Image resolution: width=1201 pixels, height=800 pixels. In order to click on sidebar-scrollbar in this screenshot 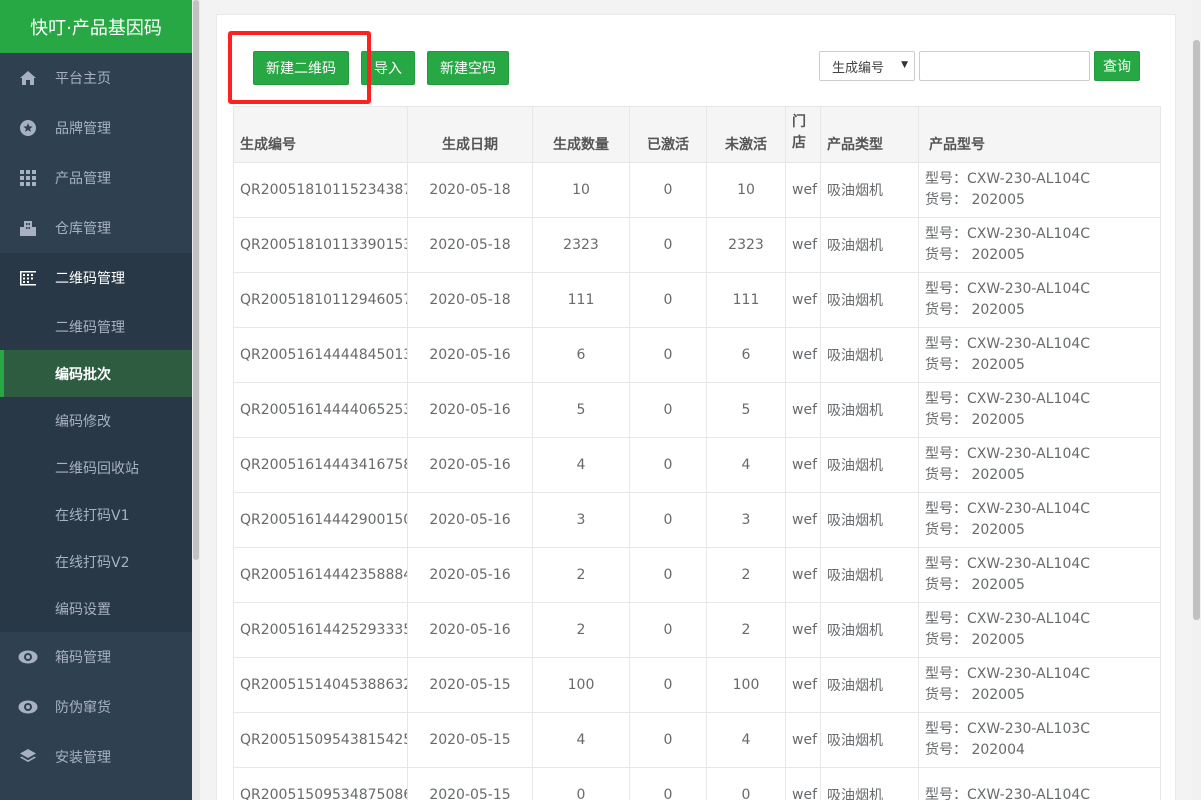, I will do `click(196, 400)`.